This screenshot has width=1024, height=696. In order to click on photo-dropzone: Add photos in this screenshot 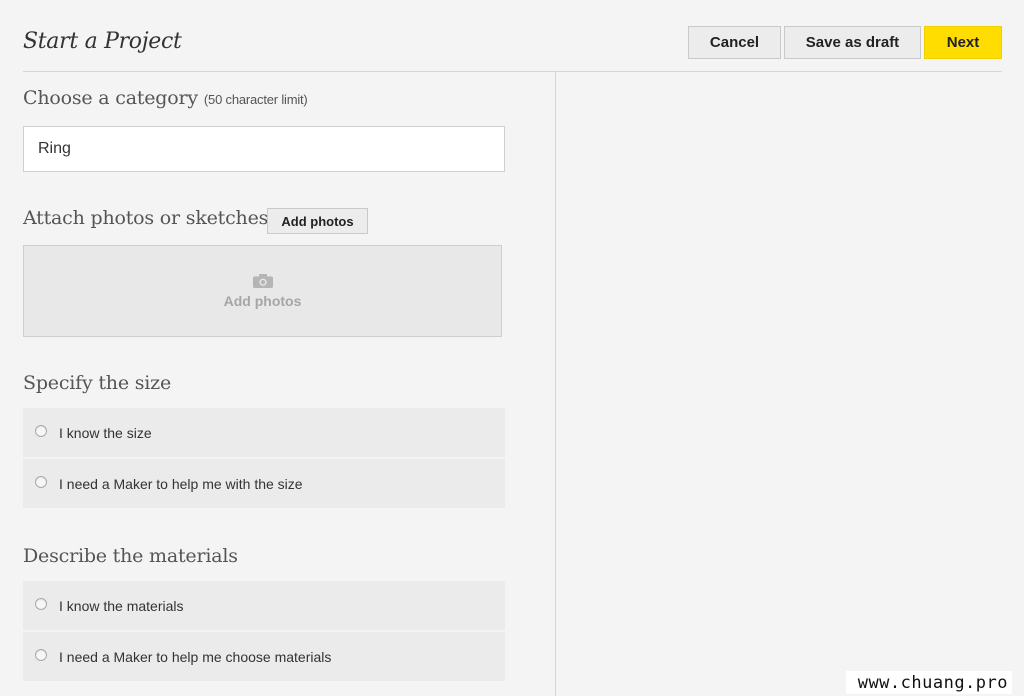, I will do `click(262, 291)`.